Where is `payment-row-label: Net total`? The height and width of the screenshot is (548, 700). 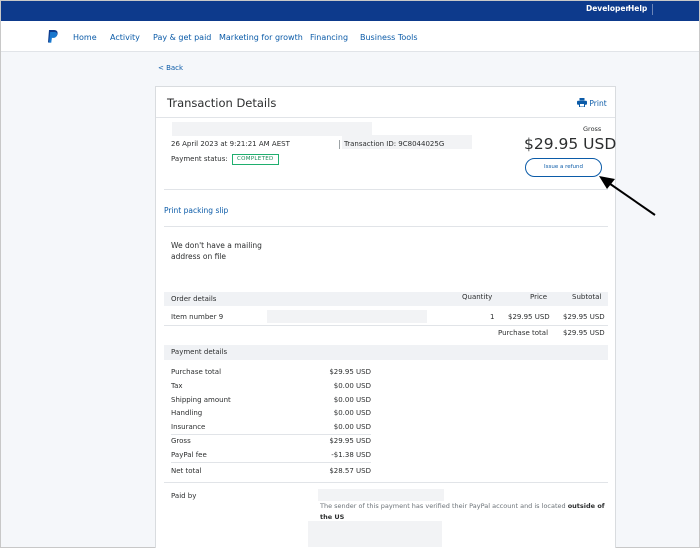
payment-row-label: Net total is located at coordinates (186, 471).